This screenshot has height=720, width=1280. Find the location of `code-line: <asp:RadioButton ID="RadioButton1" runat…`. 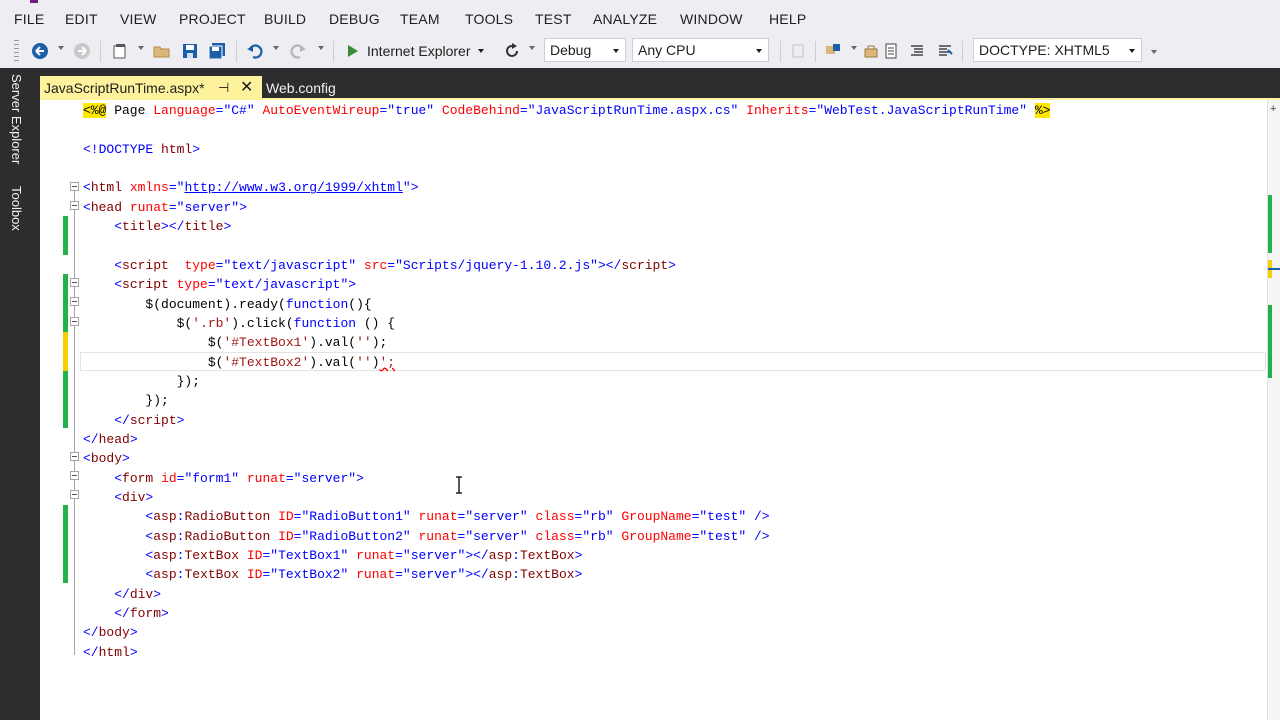

code-line: <asp:RadioButton ID="RadioButton1" runat… is located at coordinates (426, 516).